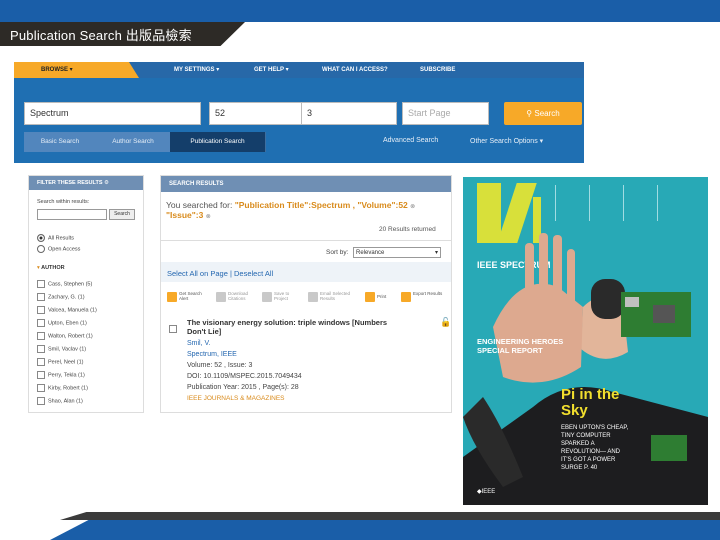  Describe the element at coordinates (106, 183) in the screenshot. I see `settings-icon: ⚙` at that location.